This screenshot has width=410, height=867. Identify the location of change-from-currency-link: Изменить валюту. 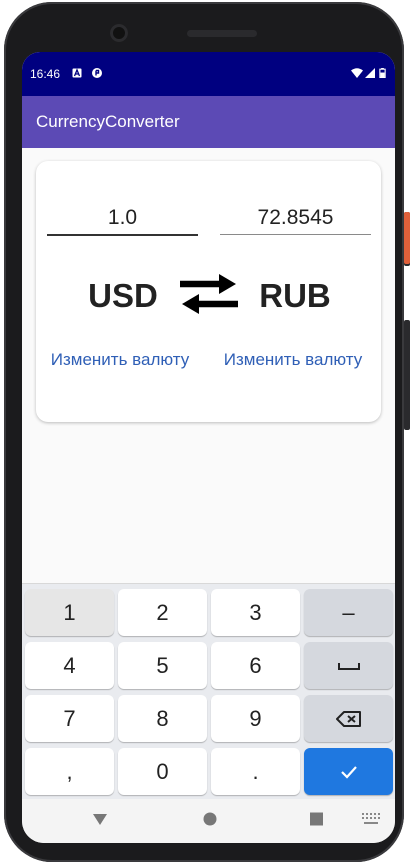
(120, 360).